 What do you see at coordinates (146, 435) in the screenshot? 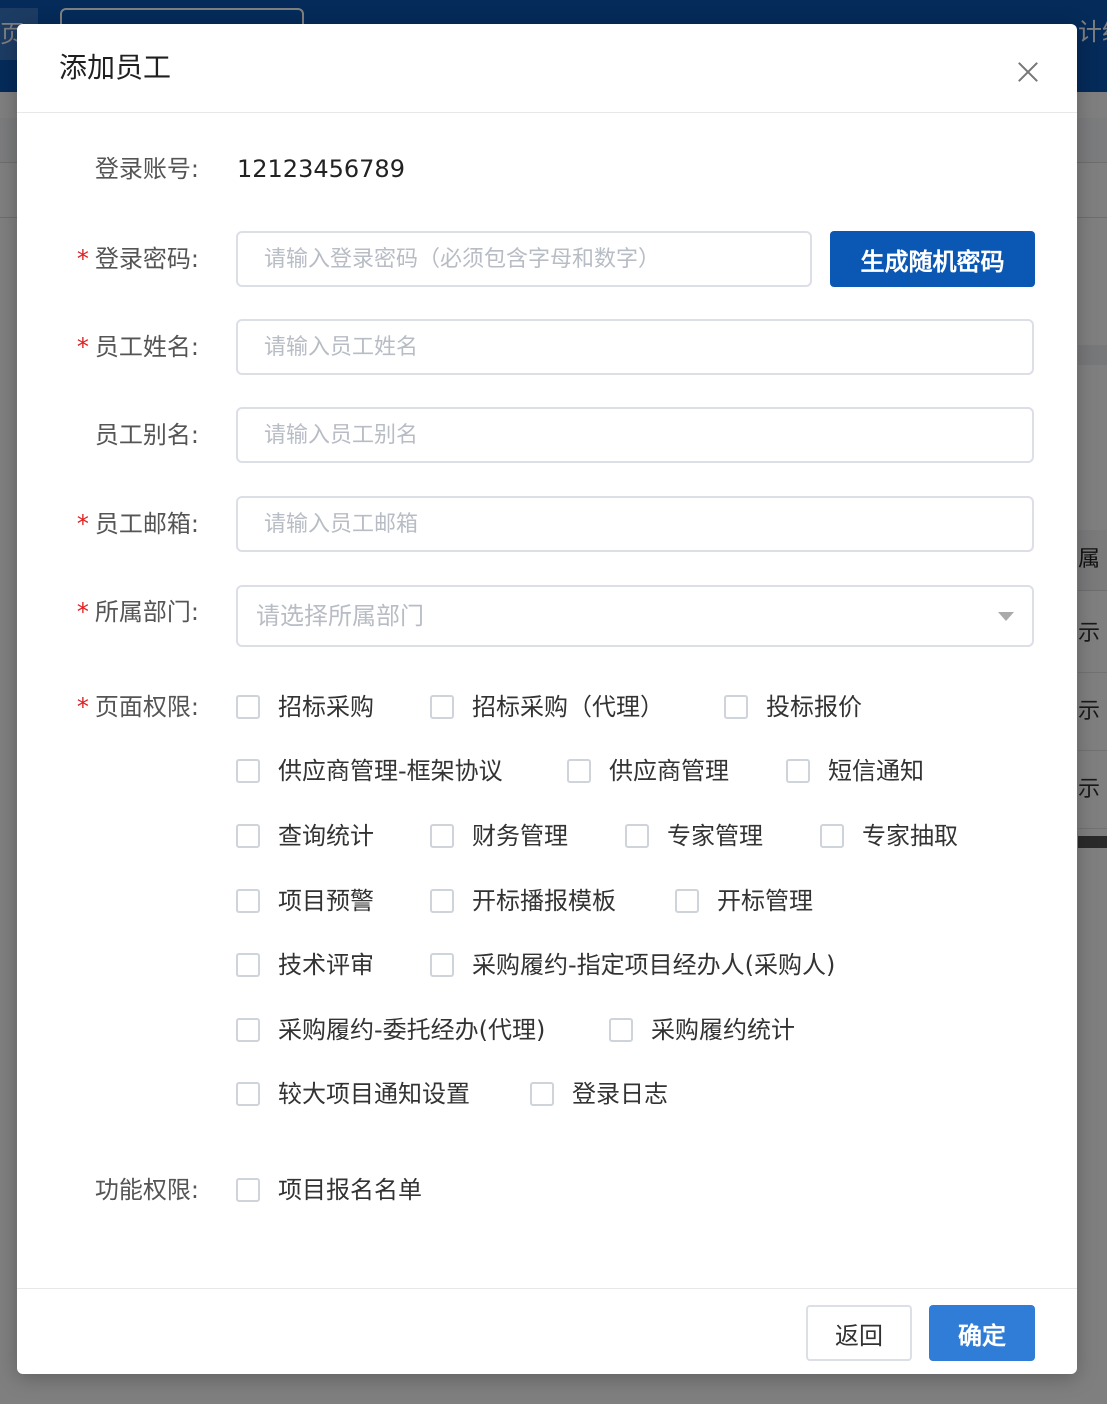
I see `alias-label: 员工别名:` at bounding box center [146, 435].